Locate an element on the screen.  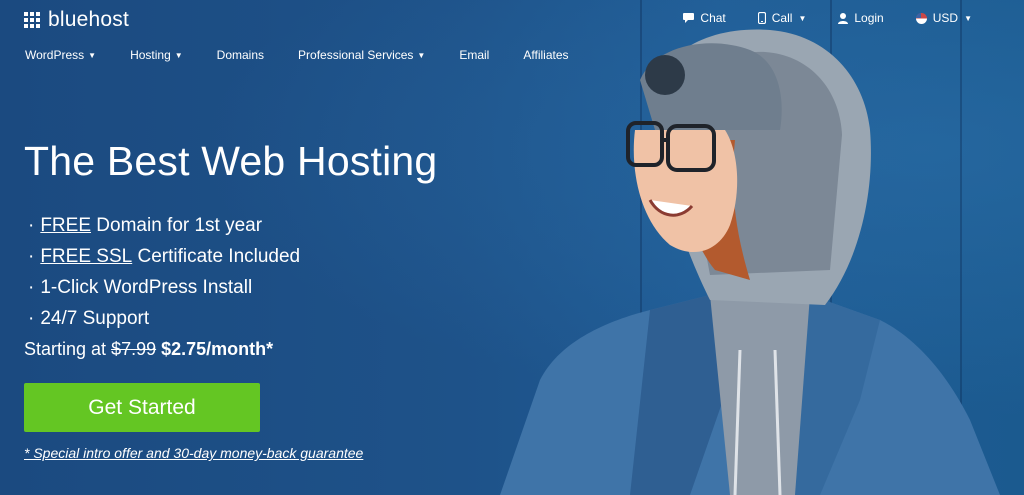
nav-wordpress: WordPress ▼ is located at coordinates (60, 55).